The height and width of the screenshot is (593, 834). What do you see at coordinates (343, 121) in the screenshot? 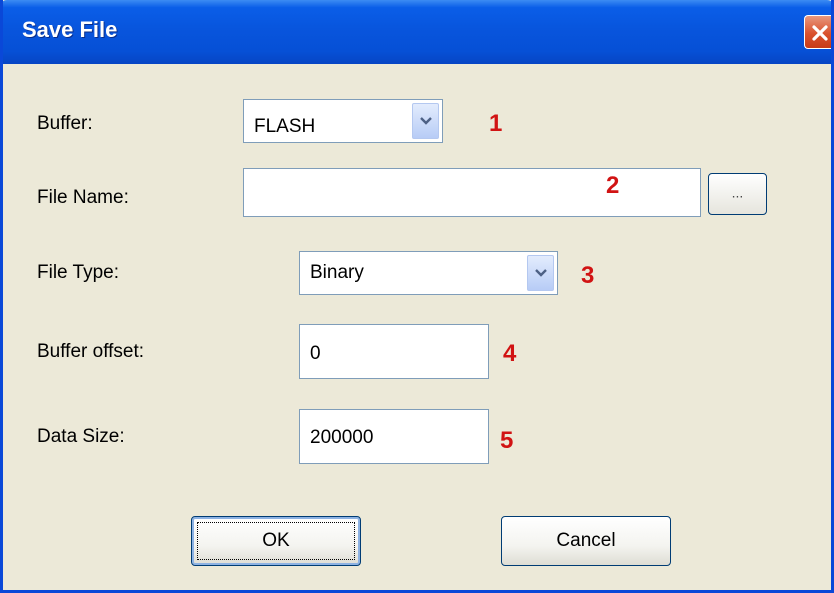
I see `buffer-select: FLASH` at bounding box center [343, 121].